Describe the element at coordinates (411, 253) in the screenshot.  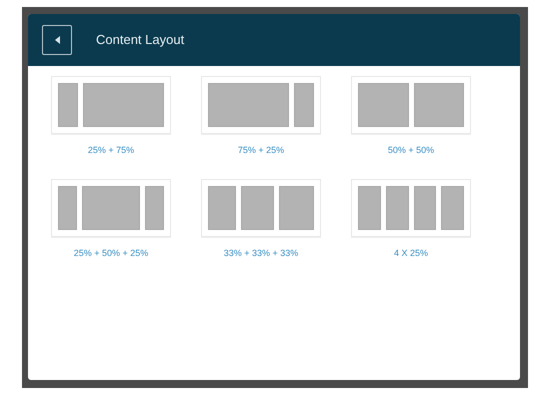
I see `layout-label: 4 X 25%` at that location.